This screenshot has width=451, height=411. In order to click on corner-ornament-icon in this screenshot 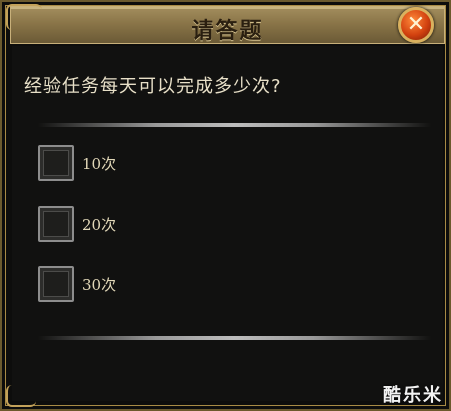, I will do `click(24, 17)`.